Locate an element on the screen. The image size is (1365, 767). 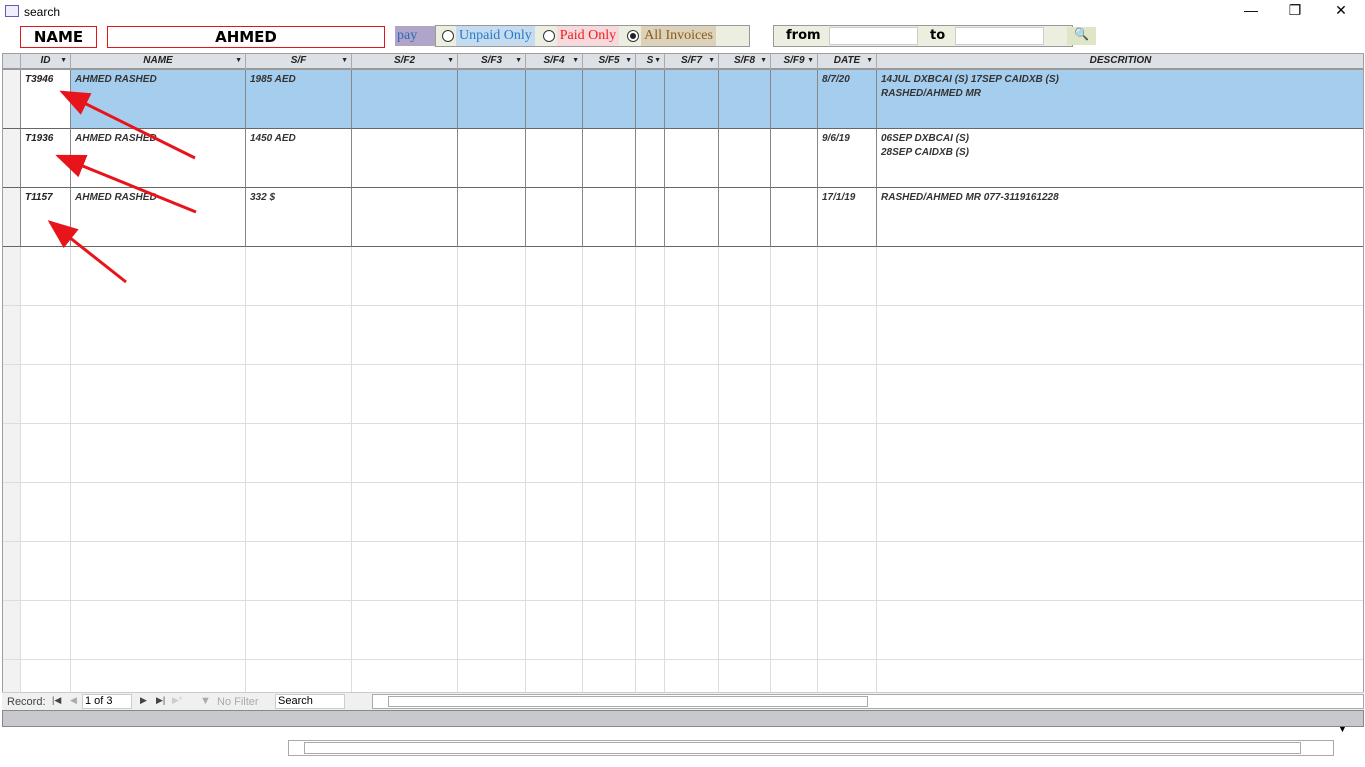
radio-option: Paid Only is located at coordinates (581, 36).